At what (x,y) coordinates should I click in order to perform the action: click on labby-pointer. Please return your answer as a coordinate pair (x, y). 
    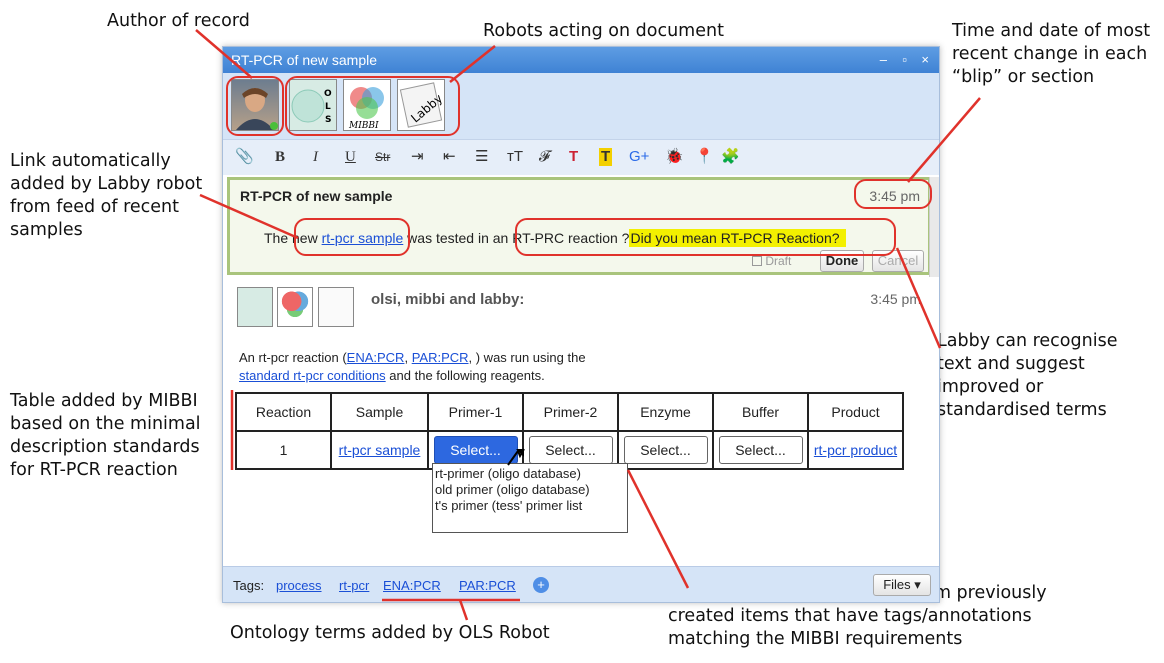
    Looking at the image, I should click on (918, 298).